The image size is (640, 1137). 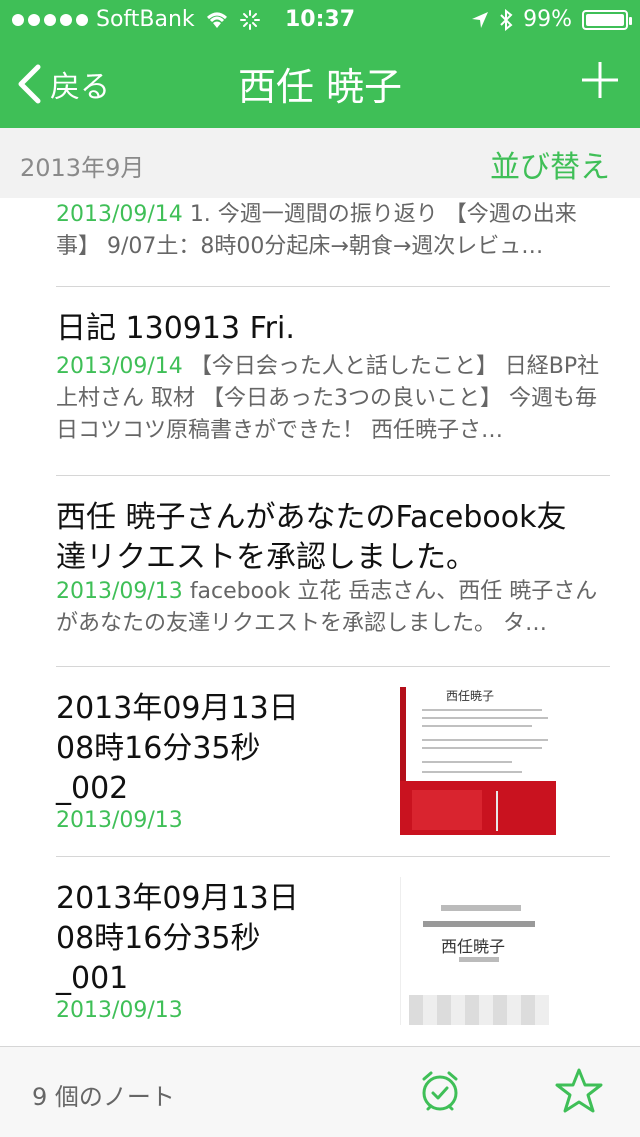 What do you see at coordinates (177, 748) in the screenshot?
I see `note-title: 2013年09月13日 08時16分35秒 _002` at bounding box center [177, 748].